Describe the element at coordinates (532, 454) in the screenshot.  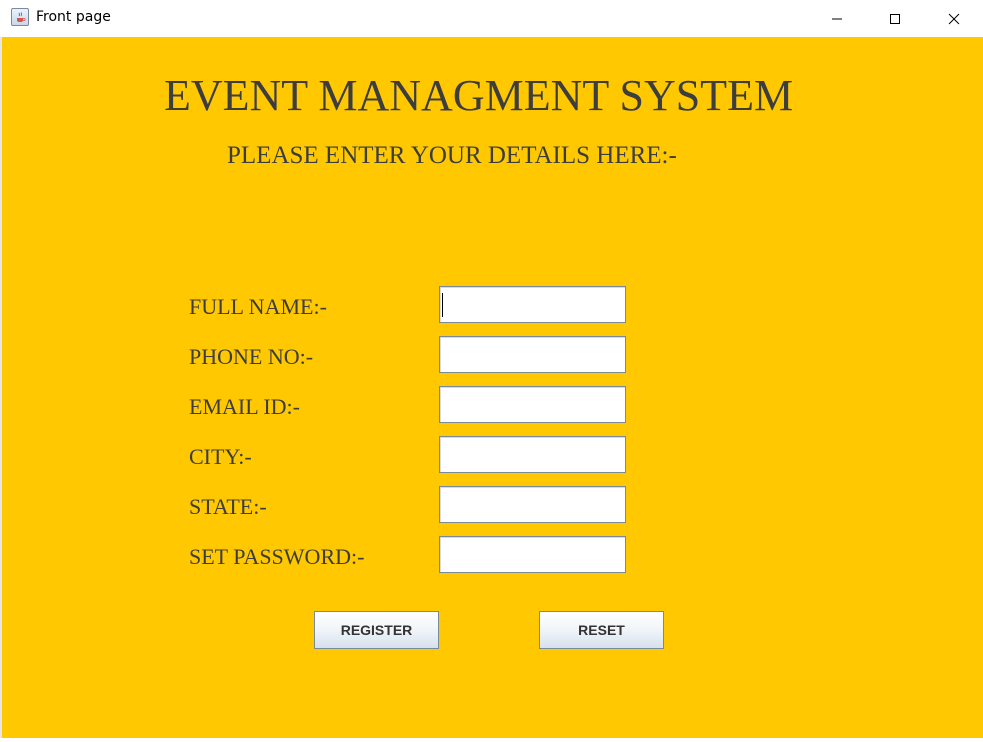
I see `city-input` at that location.